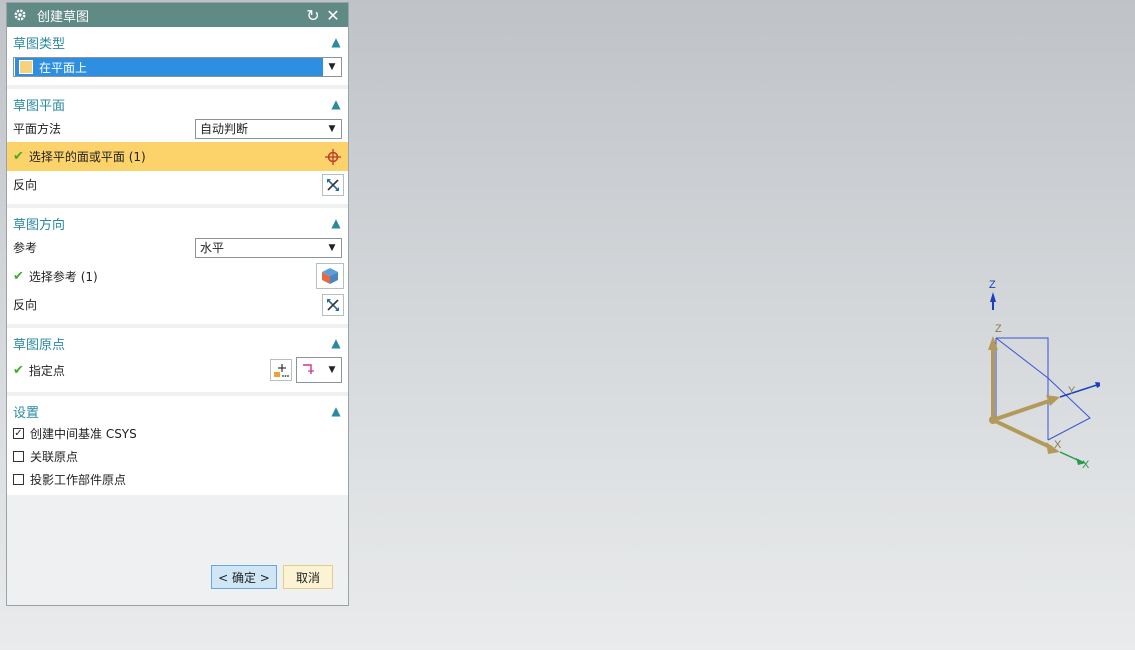  I want to click on gear-icon, so click(21, 15).